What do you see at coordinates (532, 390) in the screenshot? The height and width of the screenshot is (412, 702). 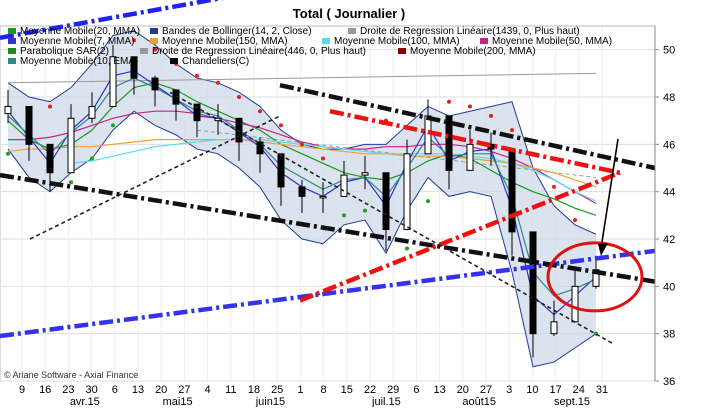 I see `x-tick-label: 10` at bounding box center [532, 390].